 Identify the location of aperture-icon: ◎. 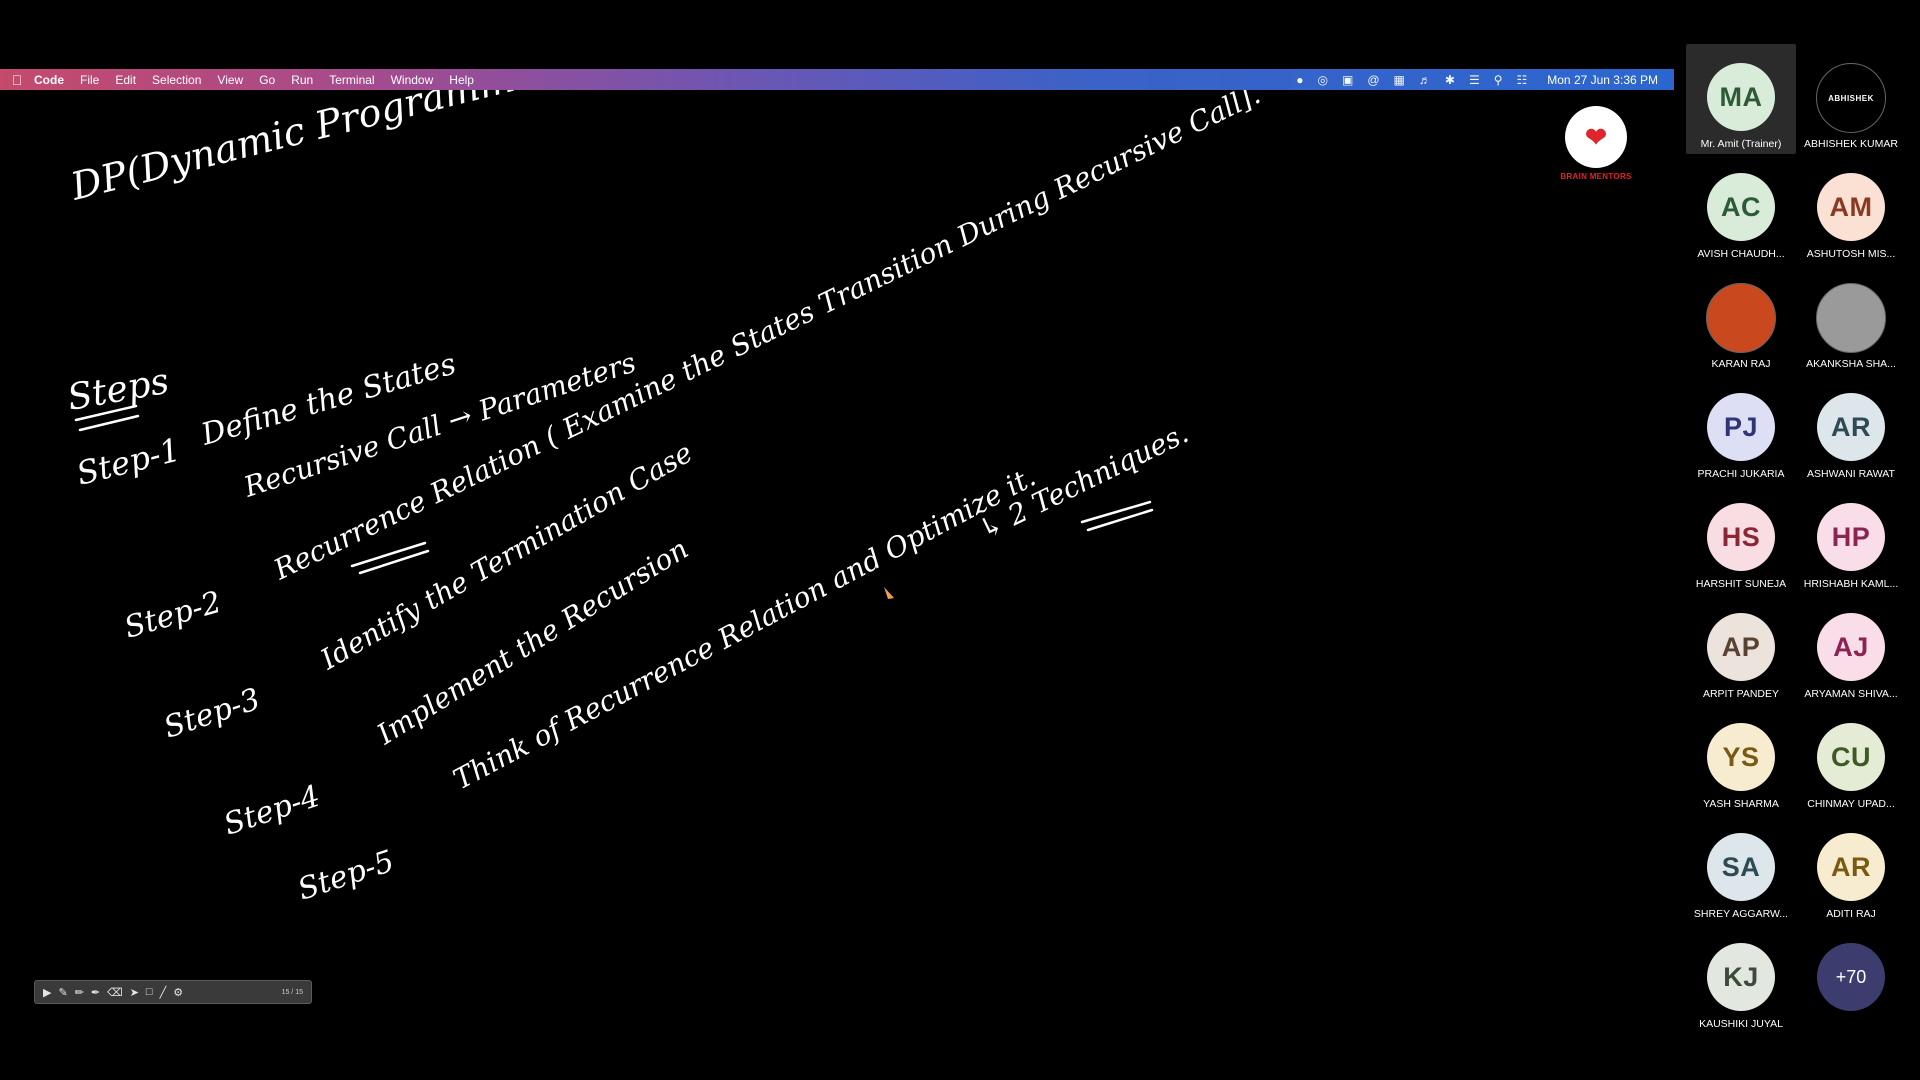
(1323, 80).